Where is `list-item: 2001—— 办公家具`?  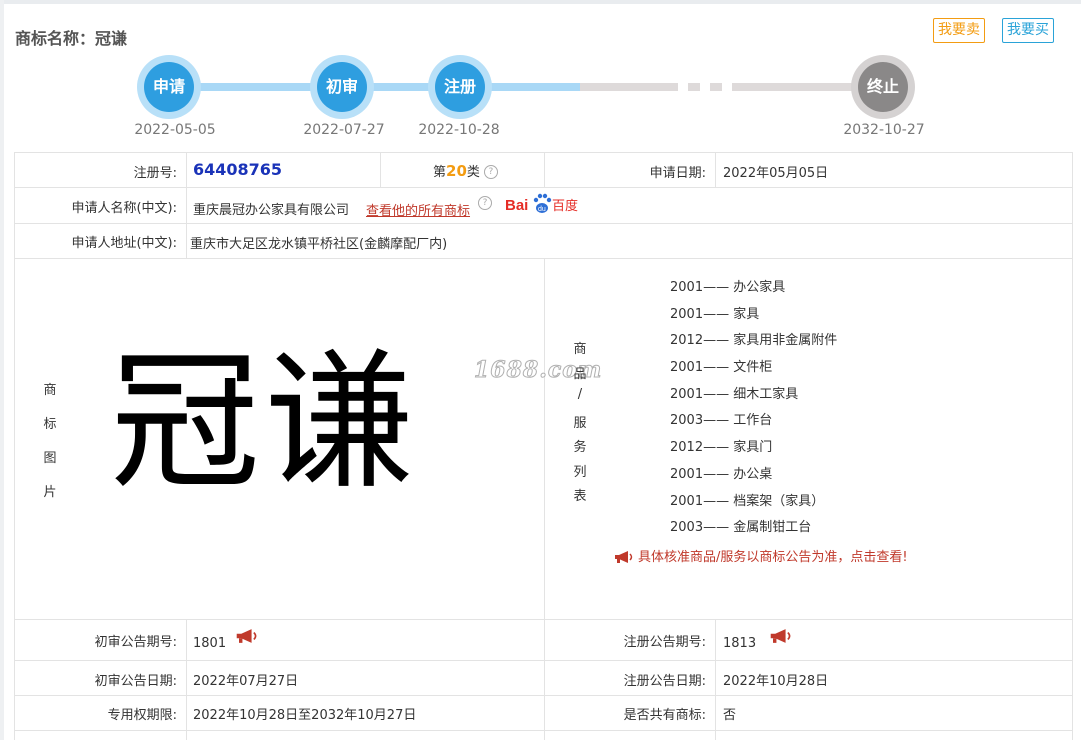
list-item: 2001—— 办公家具 is located at coordinates (728, 287).